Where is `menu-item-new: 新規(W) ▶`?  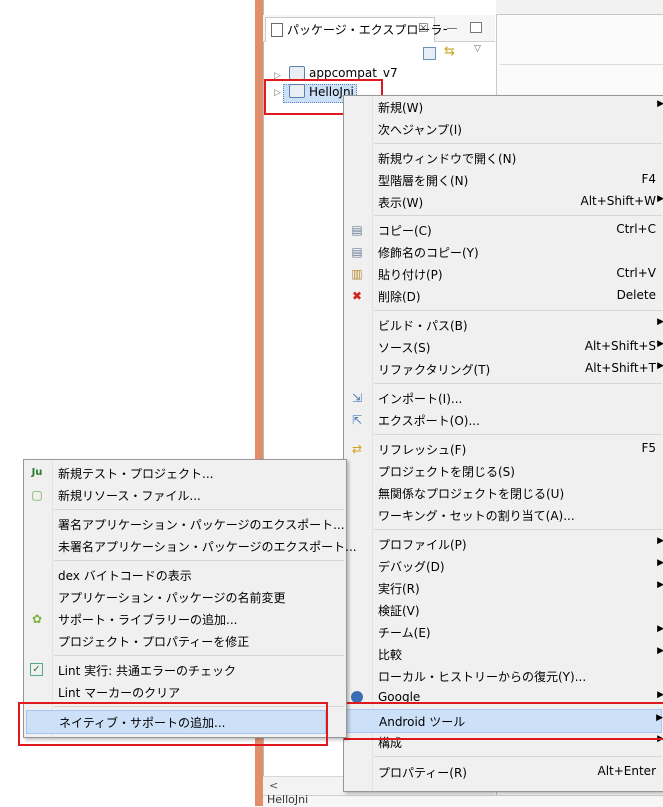 menu-item-new: 新規(W) ▶ is located at coordinates (503, 107).